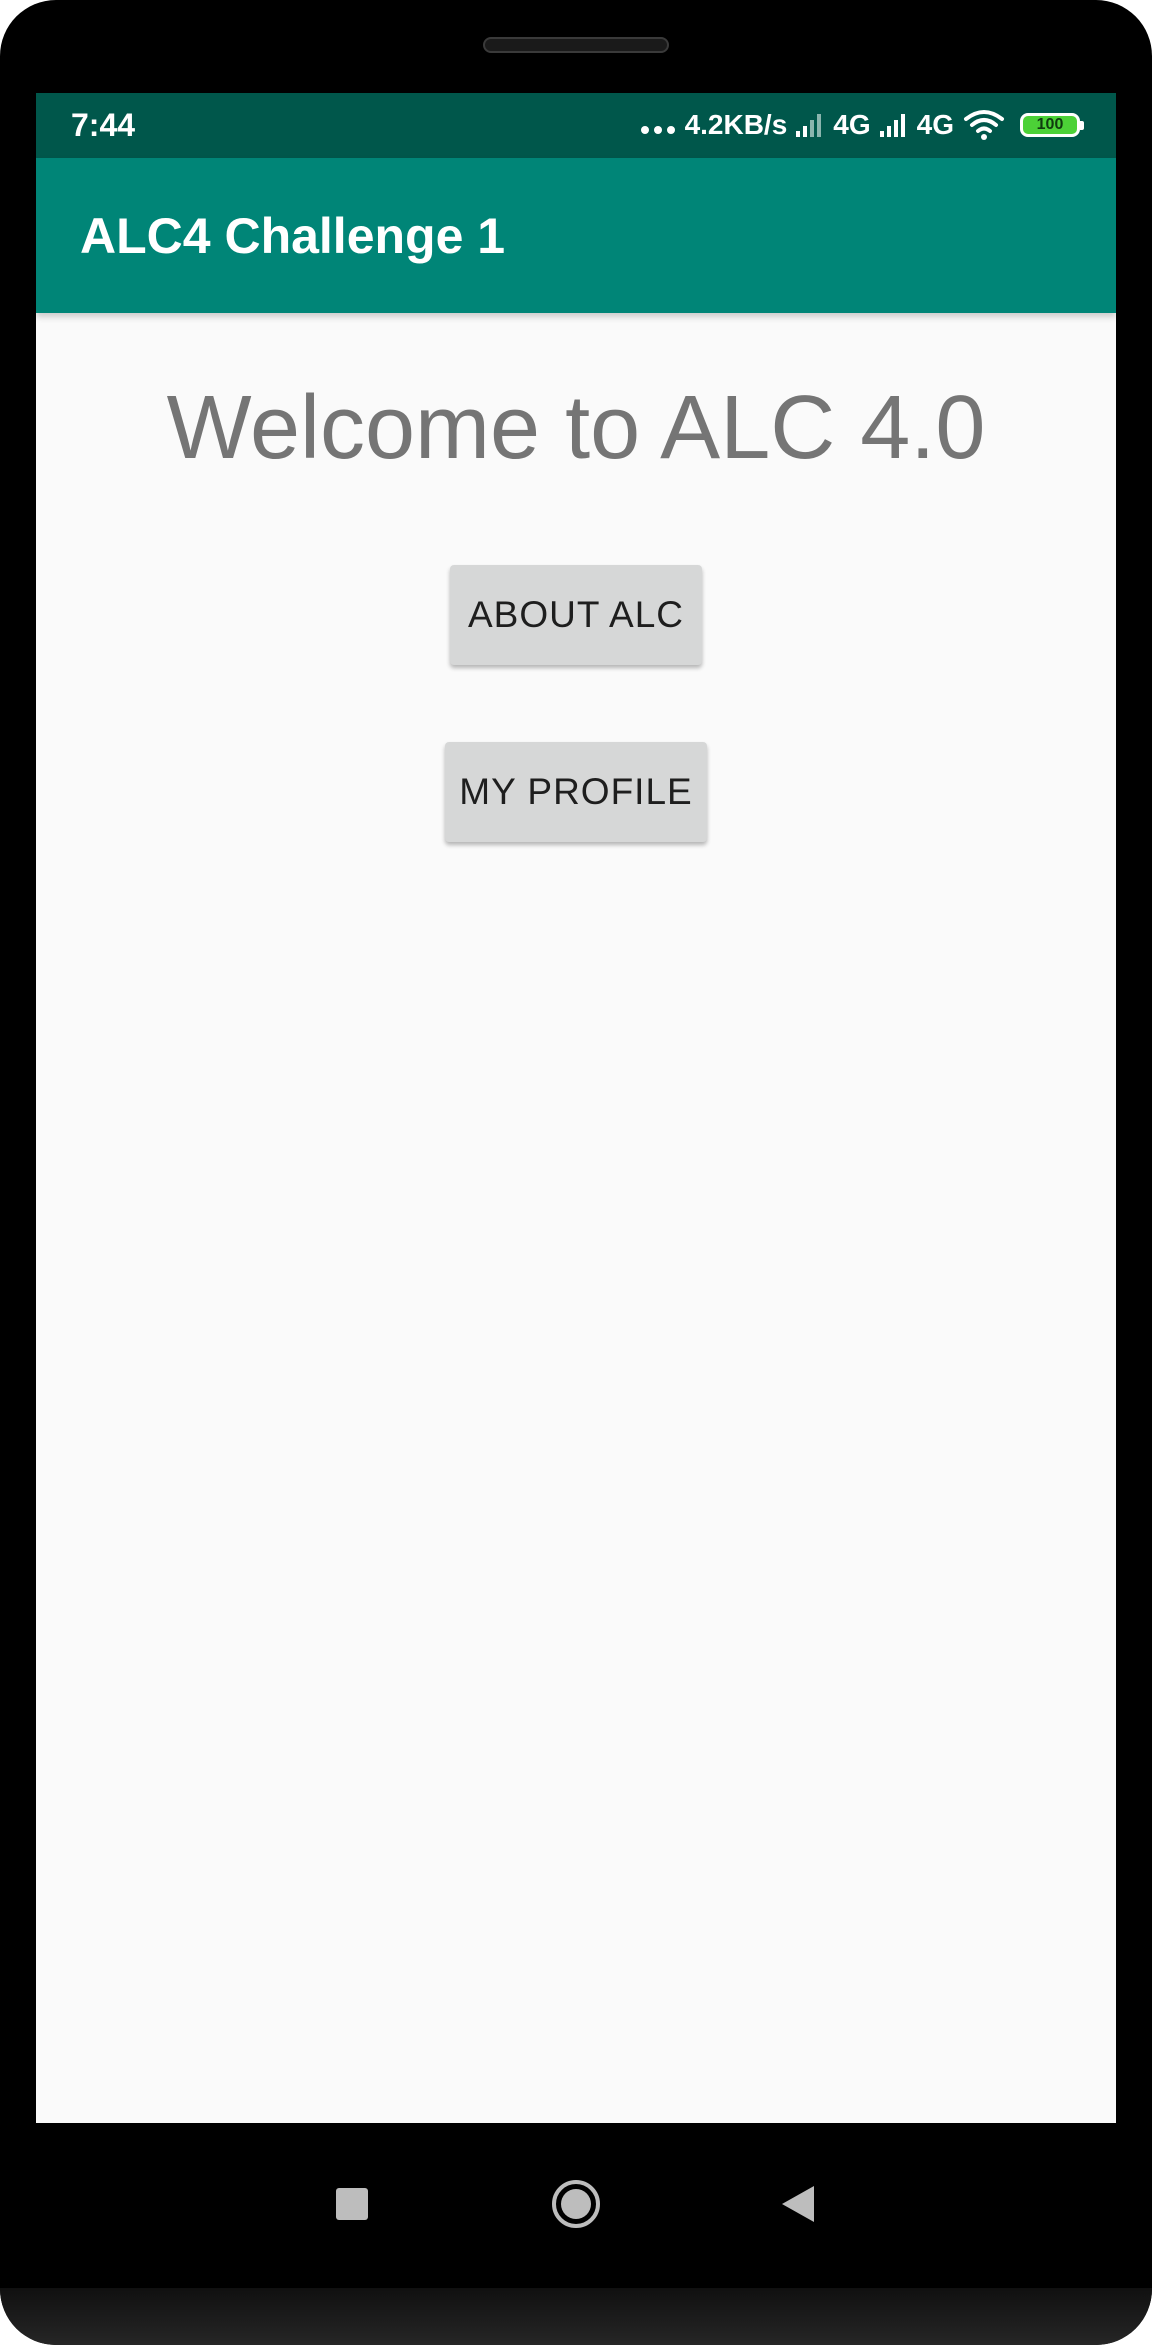 This screenshot has width=1152, height=2345. What do you see at coordinates (576, 125) in the screenshot?
I see `status-bar: 7:44 4.2KB/s 4G 4G 100` at bounding box center [576, 125].